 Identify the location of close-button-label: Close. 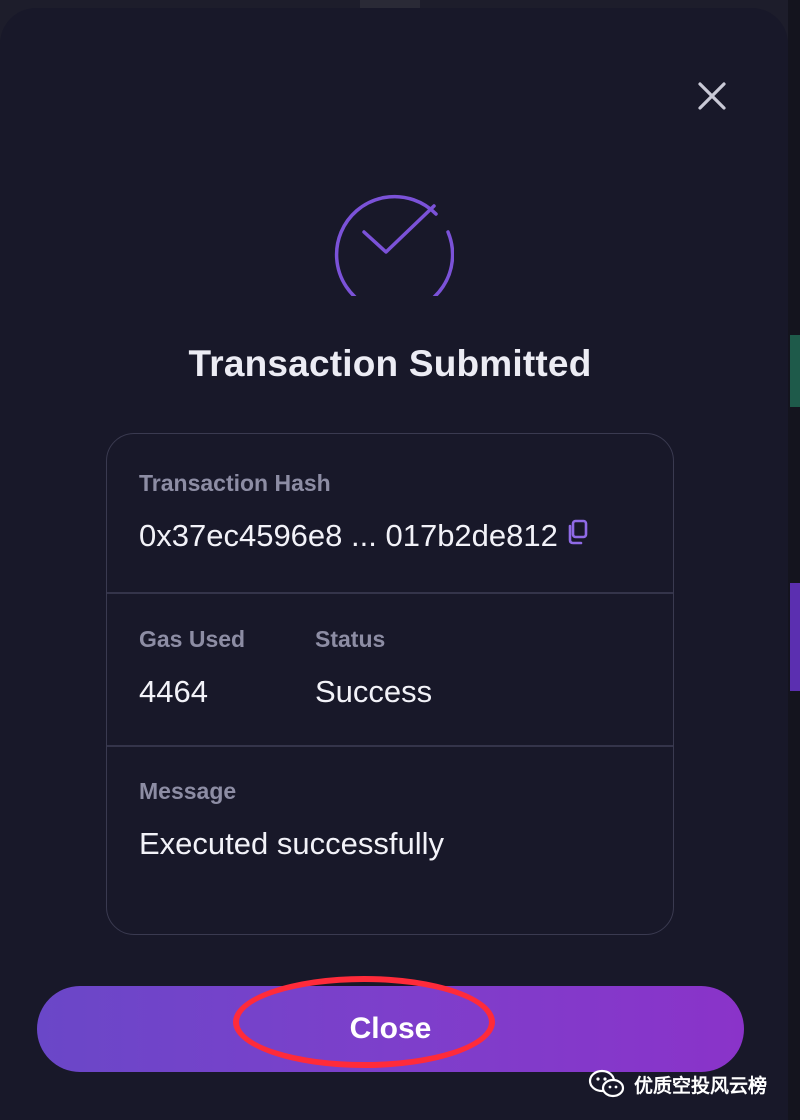
(390, 1028).